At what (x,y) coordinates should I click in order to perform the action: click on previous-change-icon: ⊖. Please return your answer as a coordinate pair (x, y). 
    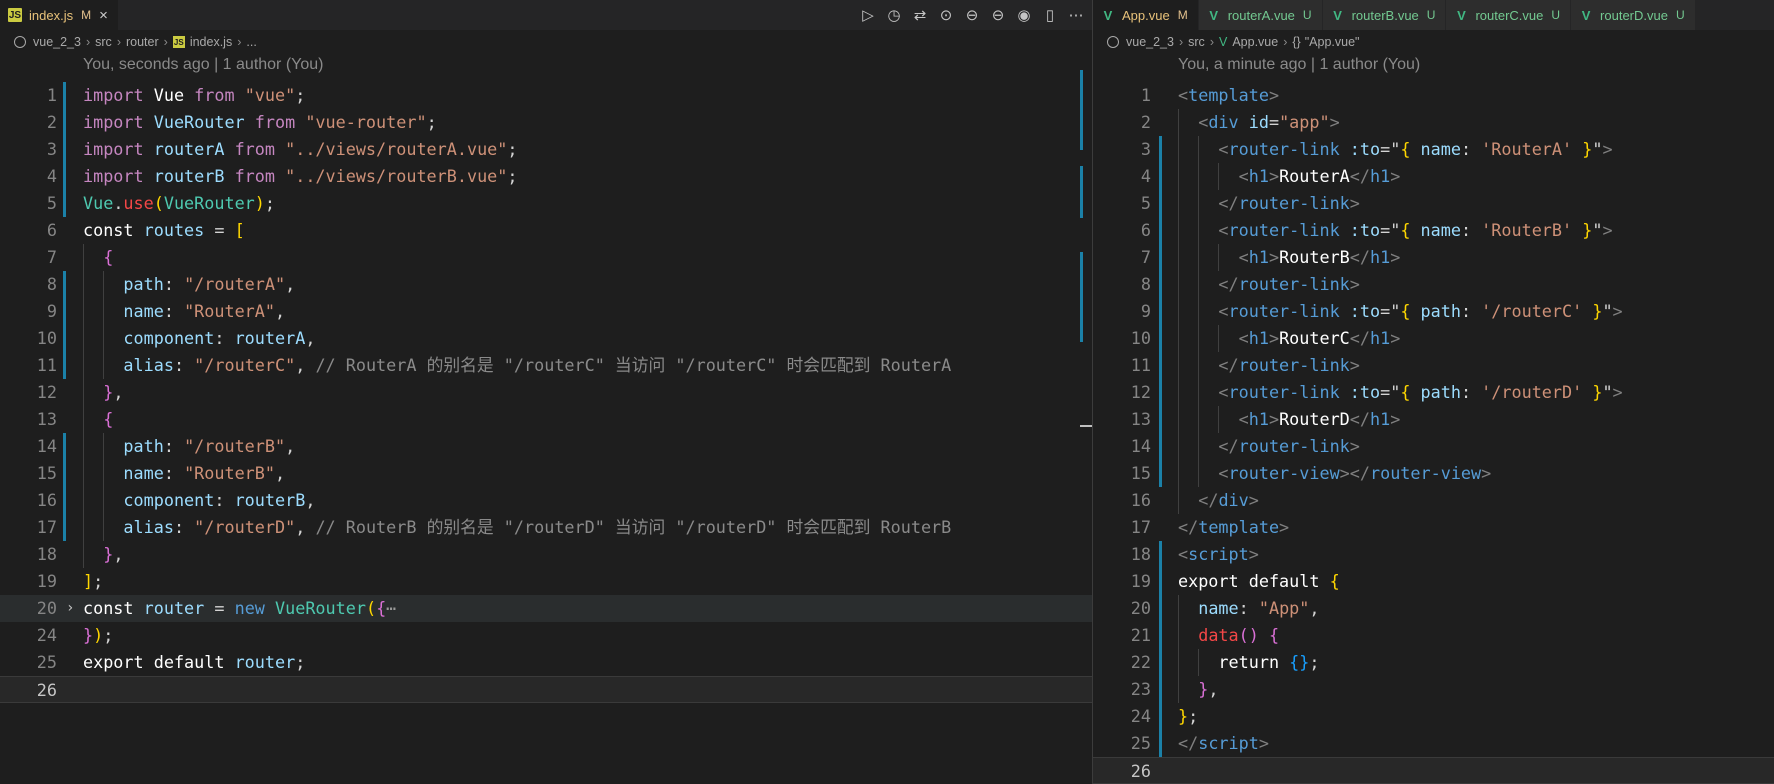
    Looking at the image, I should click on (972, 15).